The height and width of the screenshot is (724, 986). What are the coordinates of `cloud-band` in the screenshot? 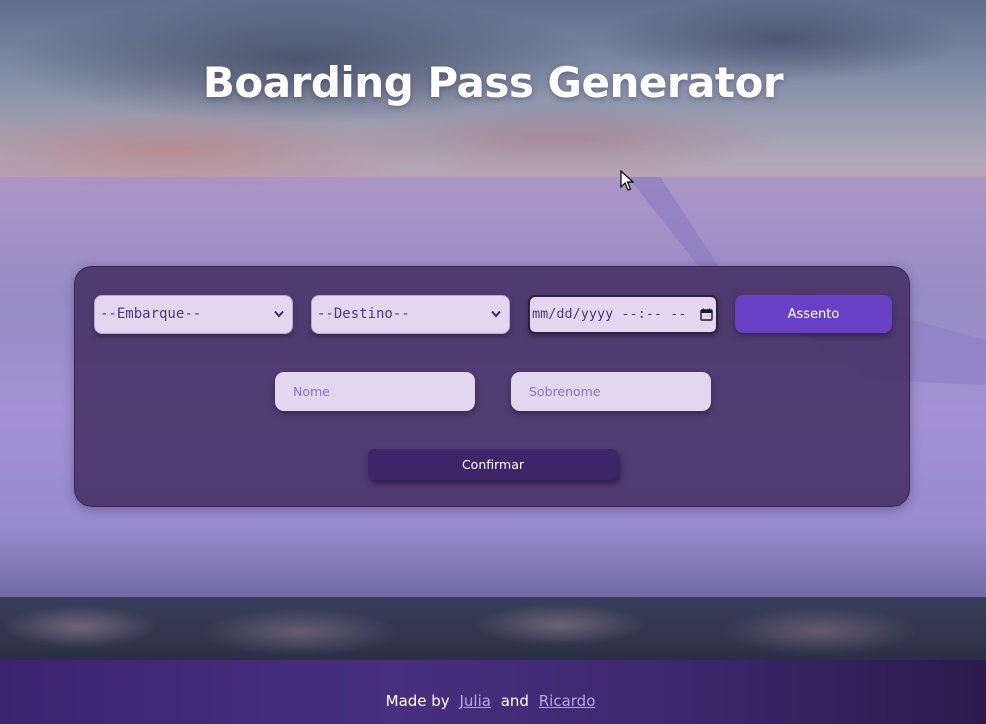 It's located at (493, 628).